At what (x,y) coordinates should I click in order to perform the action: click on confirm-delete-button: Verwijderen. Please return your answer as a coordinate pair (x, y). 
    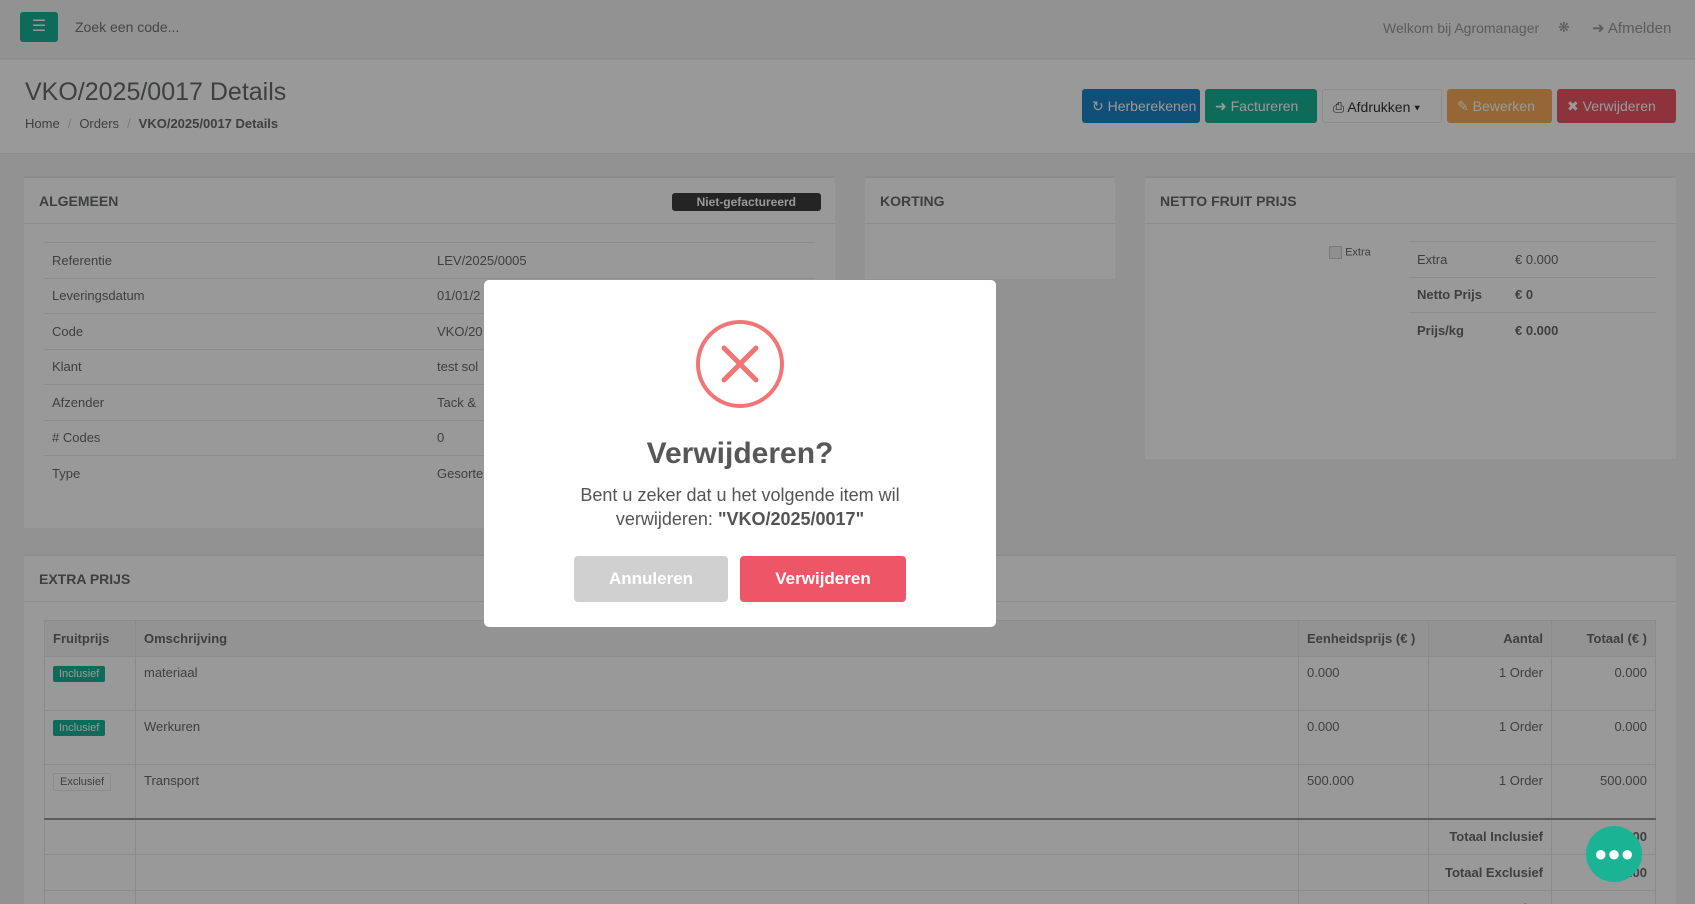
    Looking at the image, I should click on (823, 579).